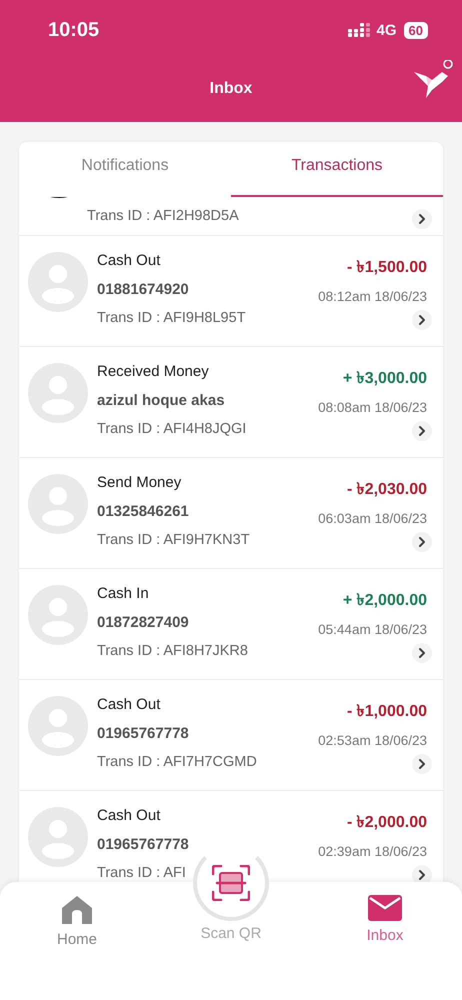  What do you see at coordinates (74, 30) in the screenshot?
I see `status-time: 10:05` at bounding box center [74, 30].